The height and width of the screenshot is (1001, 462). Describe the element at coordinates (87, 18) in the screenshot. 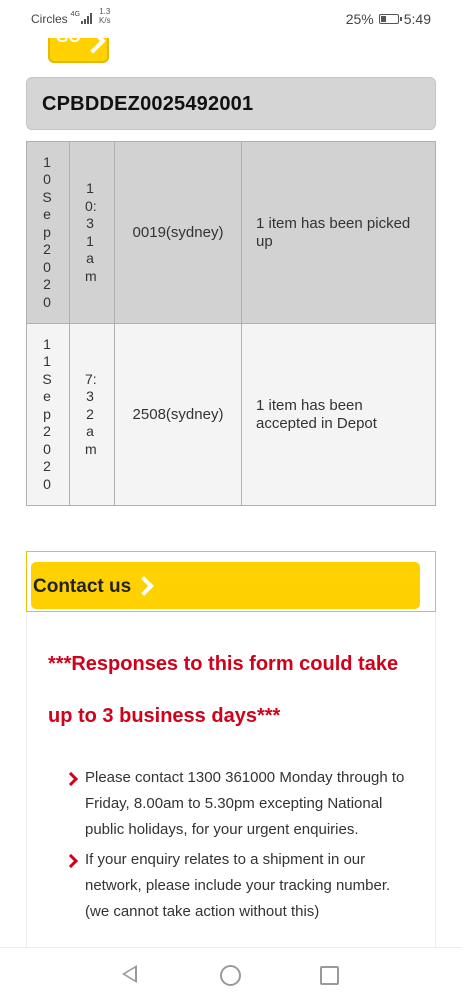

I see `signal-icon` at that location.